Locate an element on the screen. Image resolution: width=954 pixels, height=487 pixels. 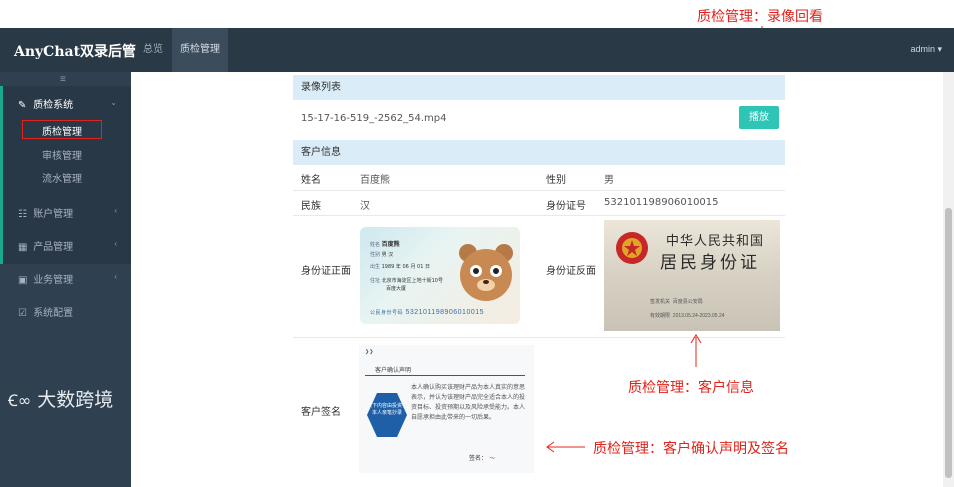
chevron-down-icon: ⌄ is located at coordinates (113, 102).